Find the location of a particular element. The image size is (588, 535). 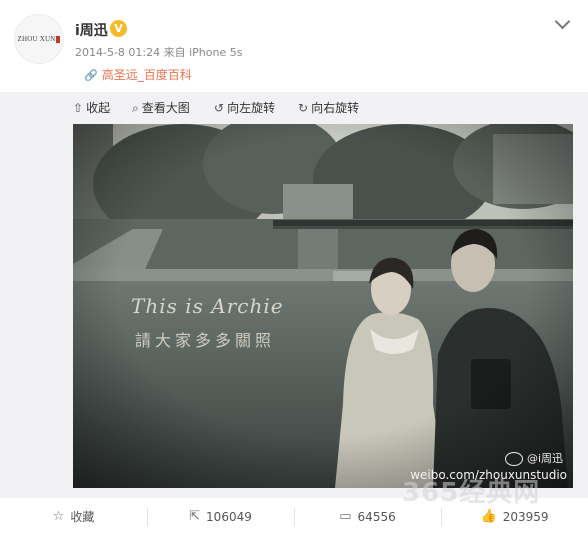

rotate-left-button: ↺ 向左旋转 is located at coordinates (244, 107).